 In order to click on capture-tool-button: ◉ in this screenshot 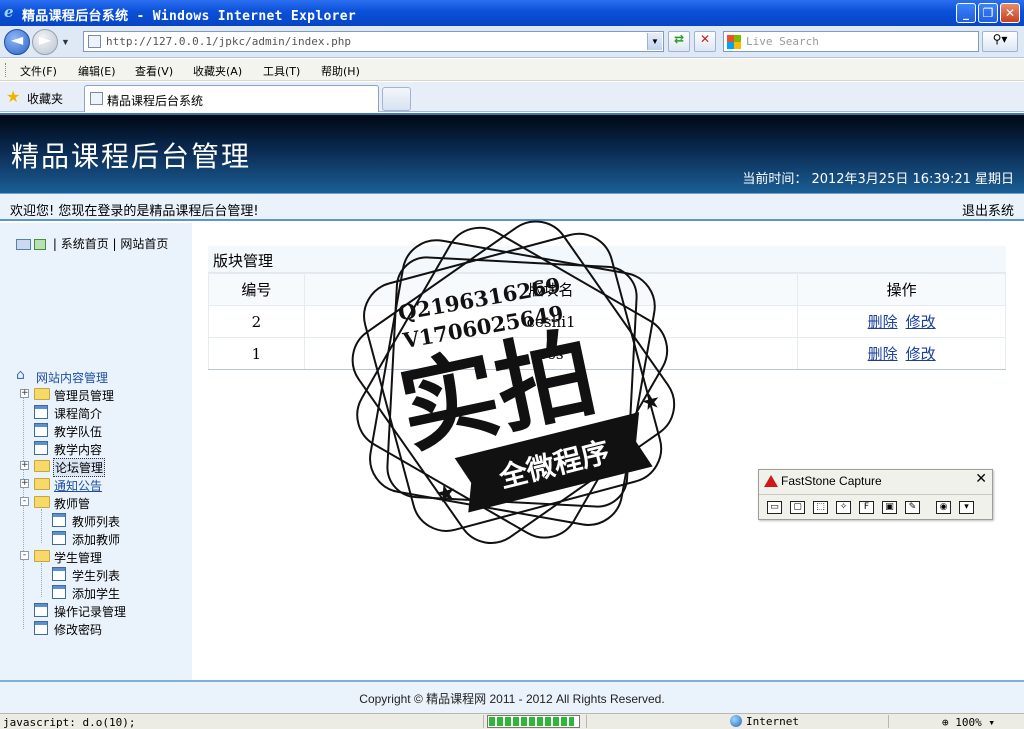, I will do `click(943, 507)`.